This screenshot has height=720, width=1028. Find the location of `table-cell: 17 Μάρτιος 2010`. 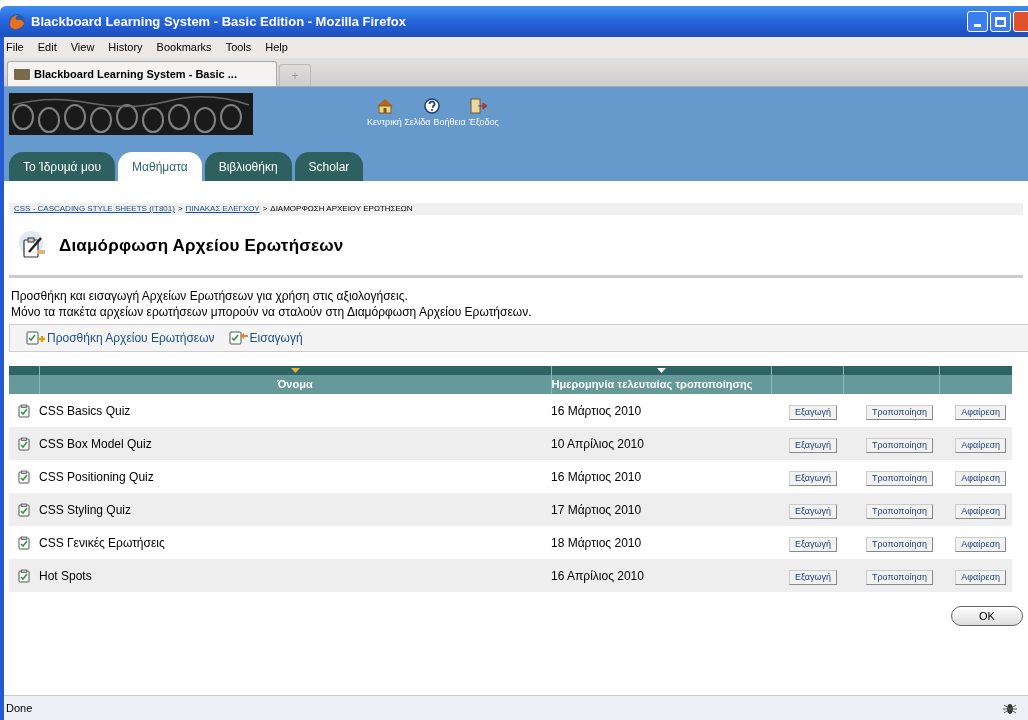

table-cell: 17 Μάρτιος 2010 is located at coordinates (661, 509).